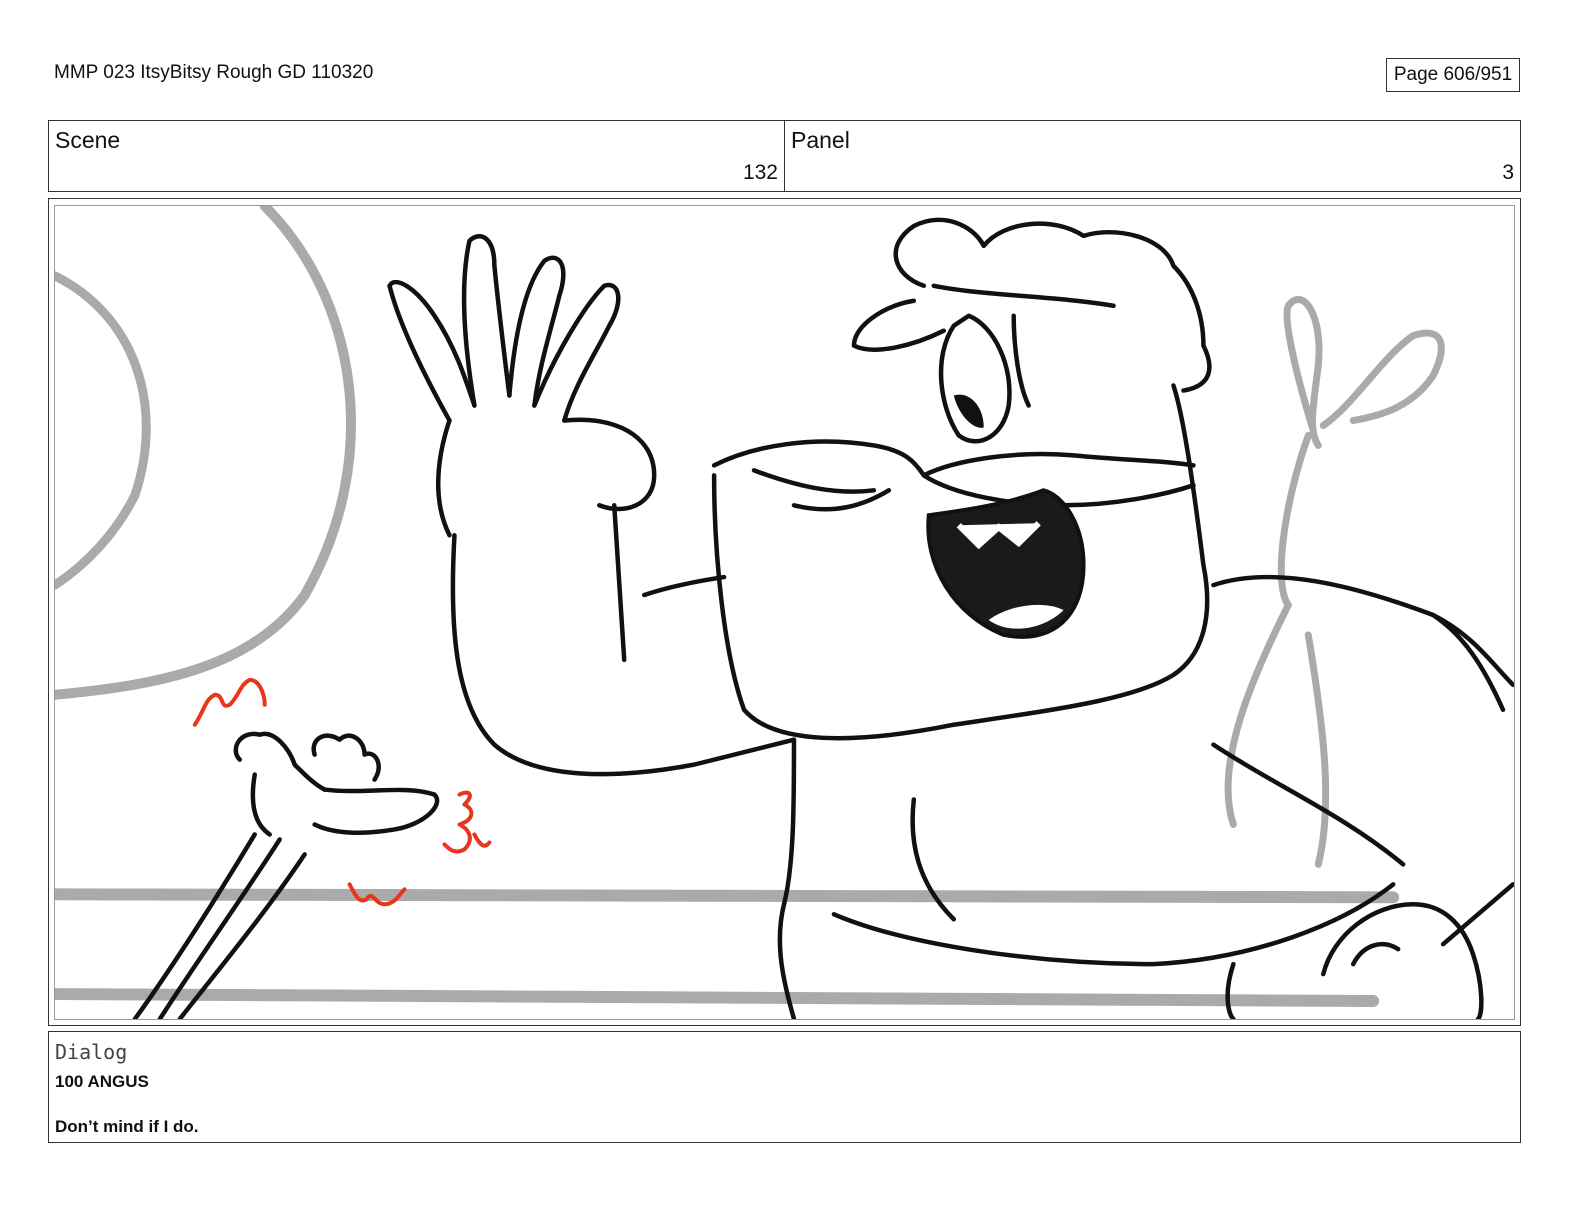 The width and height of the screenshot is (1582, 1225). I want to click on dialog-label: Dialog, so click(91, 1052).